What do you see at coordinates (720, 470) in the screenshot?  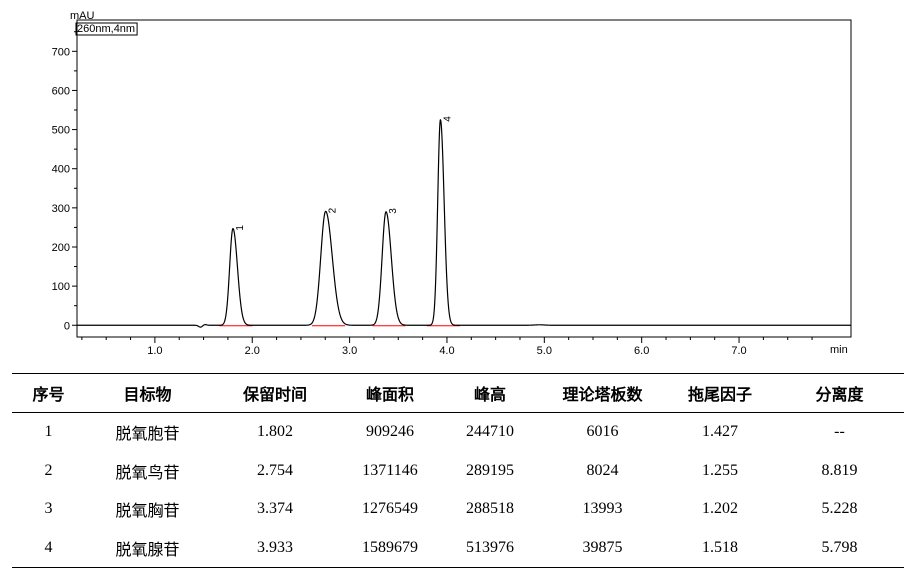 I see `cell-tailing-factor: 1.255` at bounding box center [720, 470].